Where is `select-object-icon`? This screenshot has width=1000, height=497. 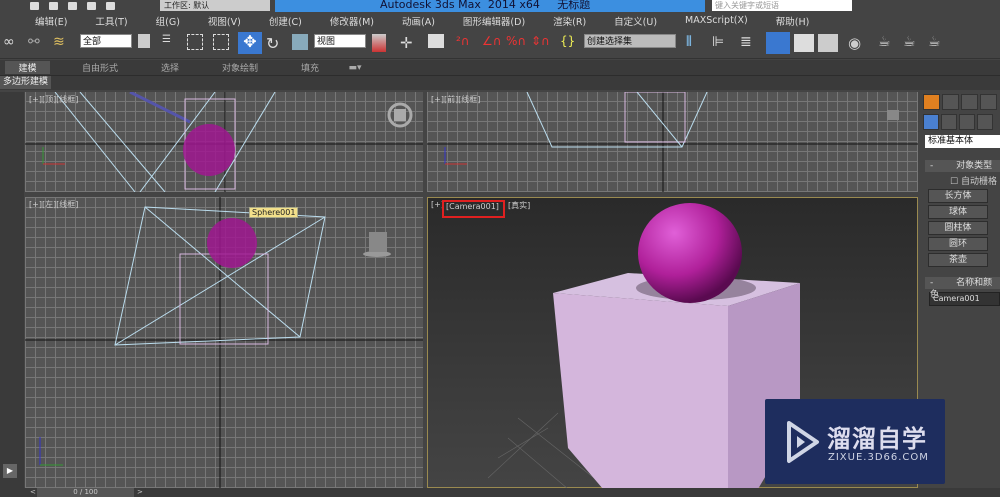 select-object-icon is located at coordinates (144, 41).